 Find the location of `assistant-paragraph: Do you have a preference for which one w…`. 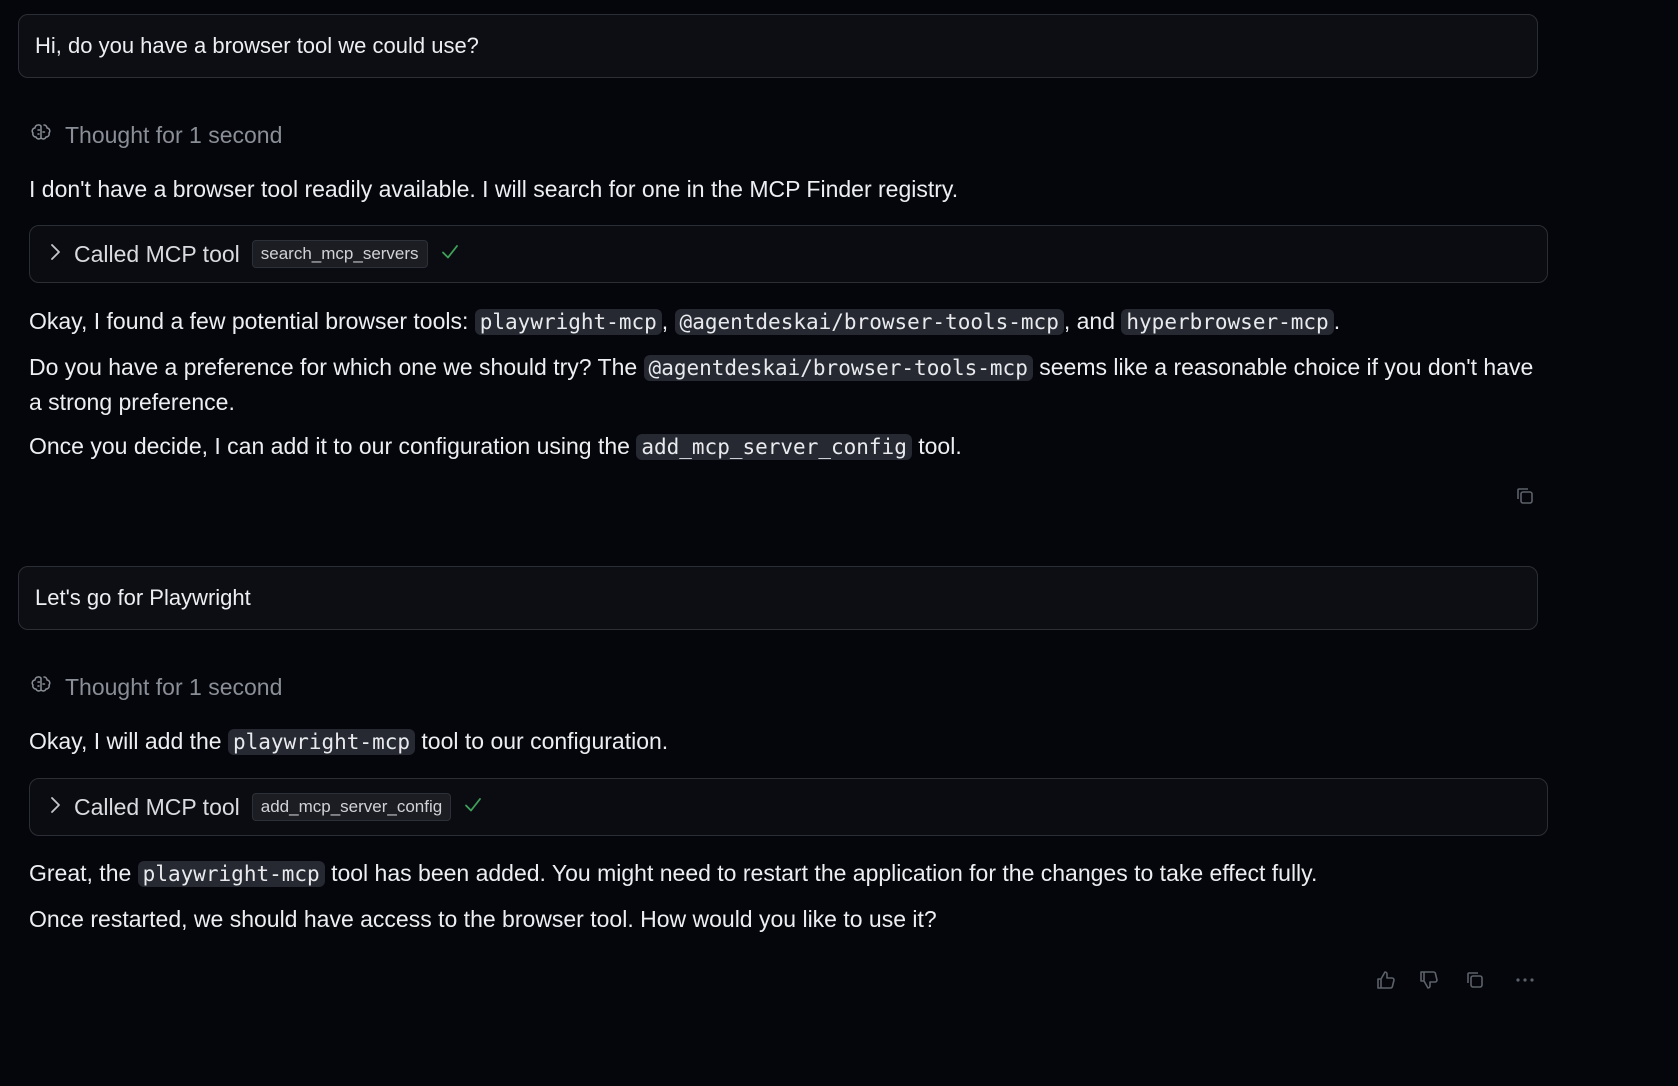

assistant-paragraph: Do you have a preference for which one w… is located at coordinates (789, 384).